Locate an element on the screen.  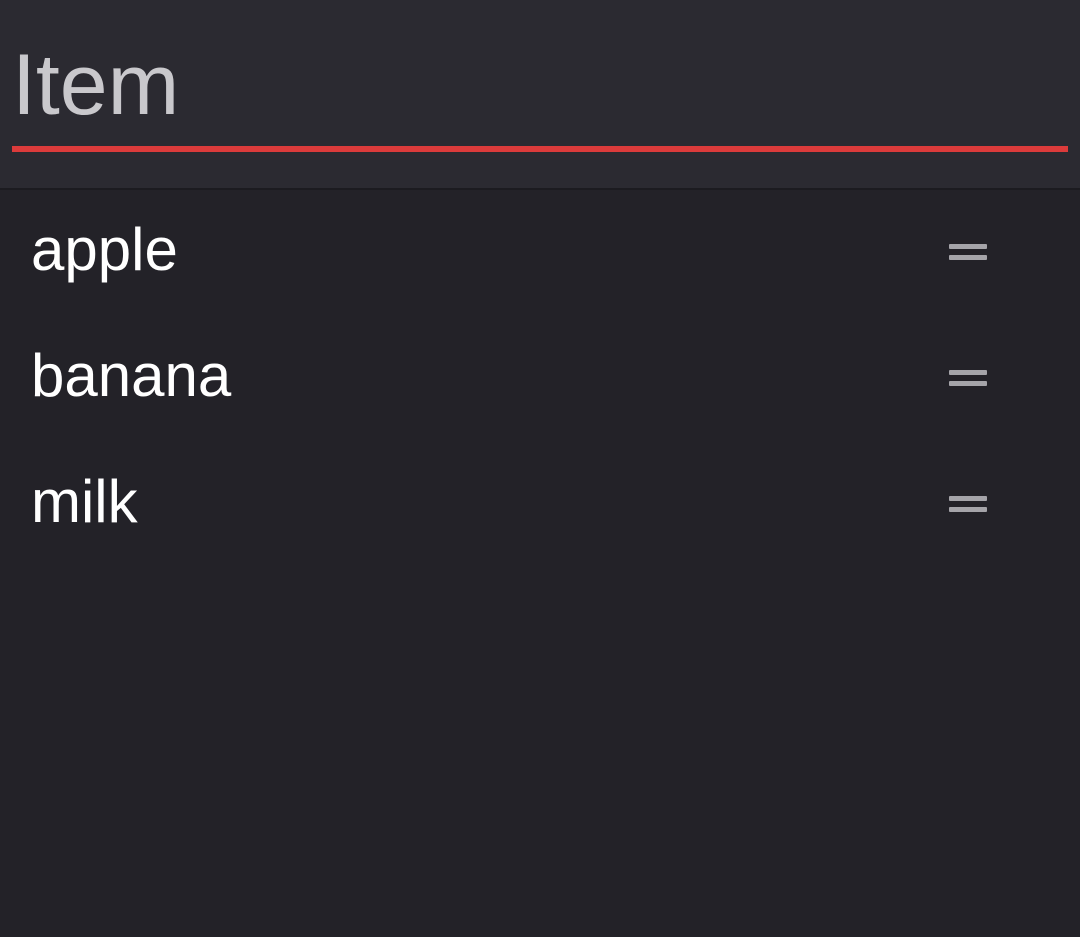
list-item-label: banana is located at coordinates (131, 375).